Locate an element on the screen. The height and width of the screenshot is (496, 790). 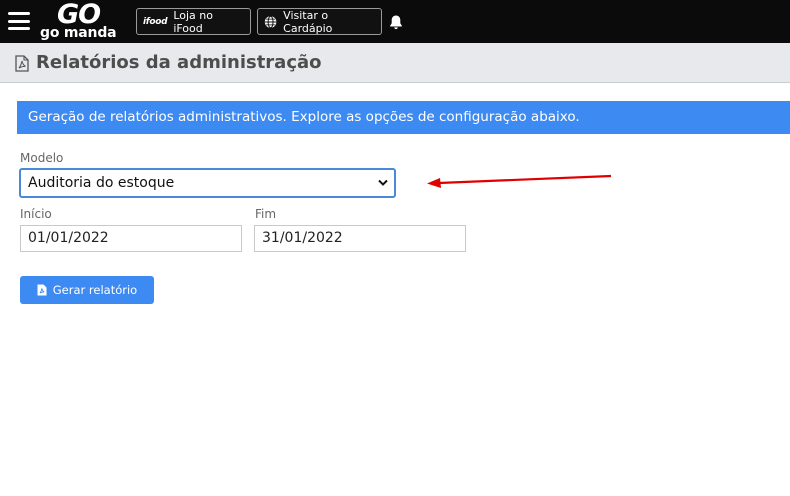
ifood-icon: ifood is located at coordinates (155, 21).